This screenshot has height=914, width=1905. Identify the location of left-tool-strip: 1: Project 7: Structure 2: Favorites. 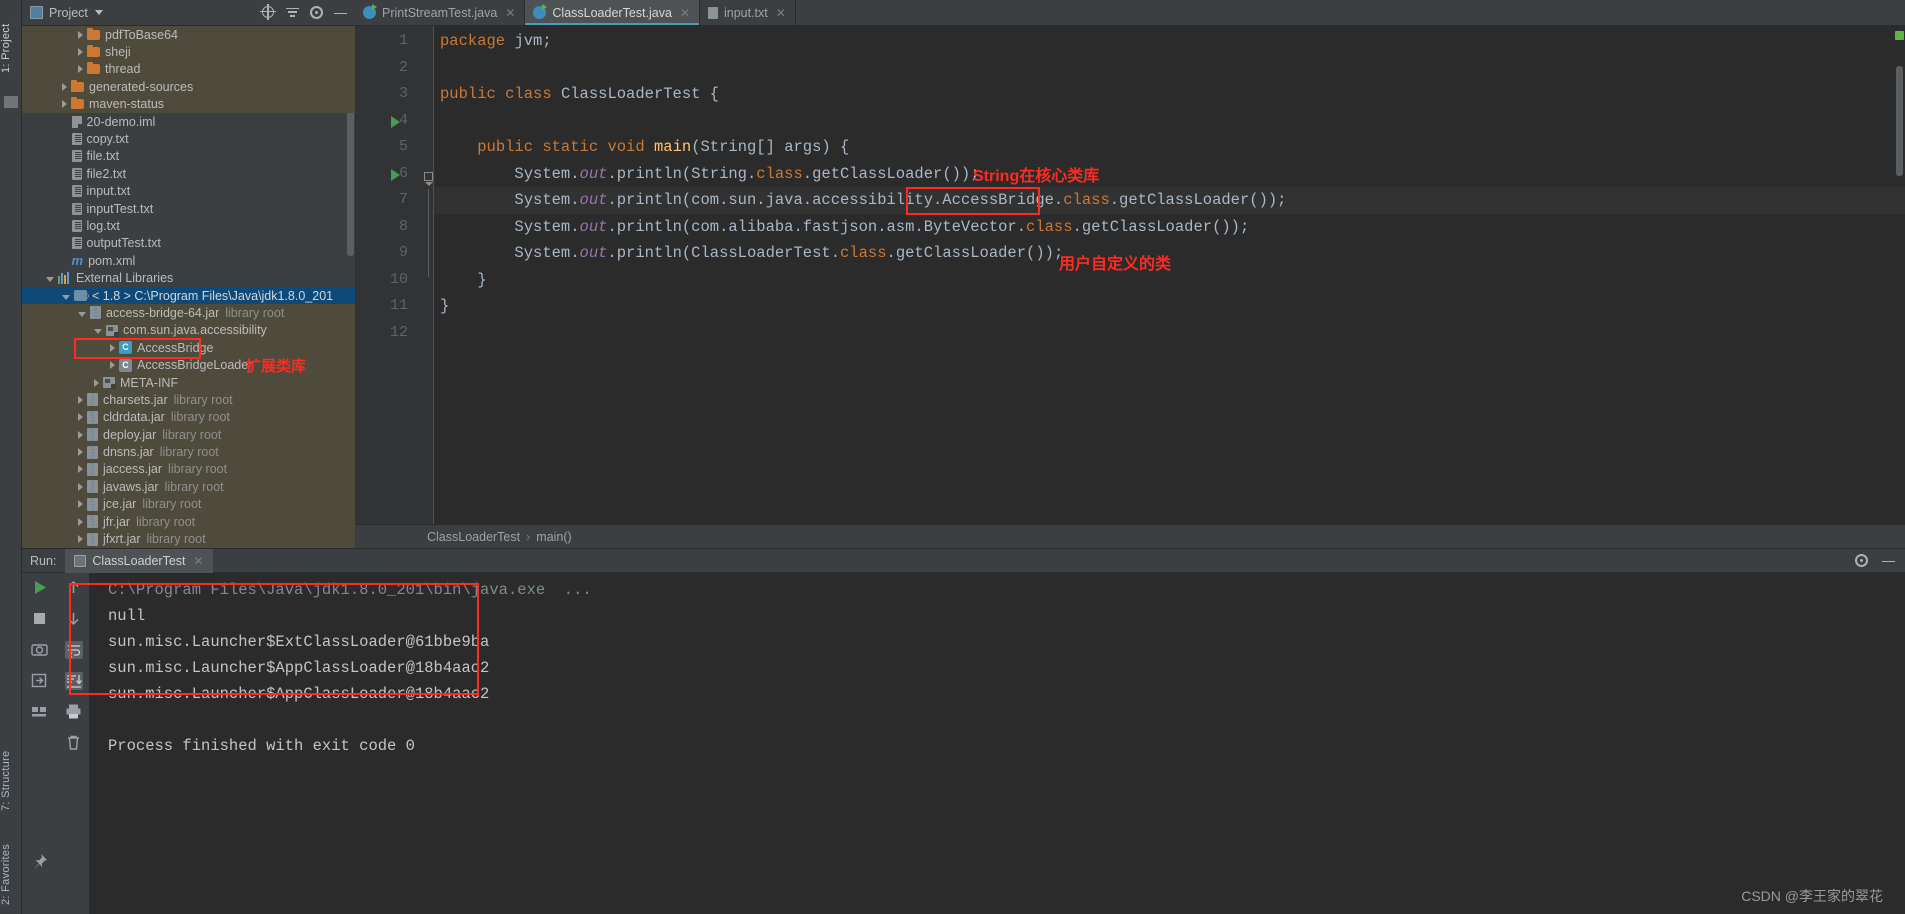
(11, 457).